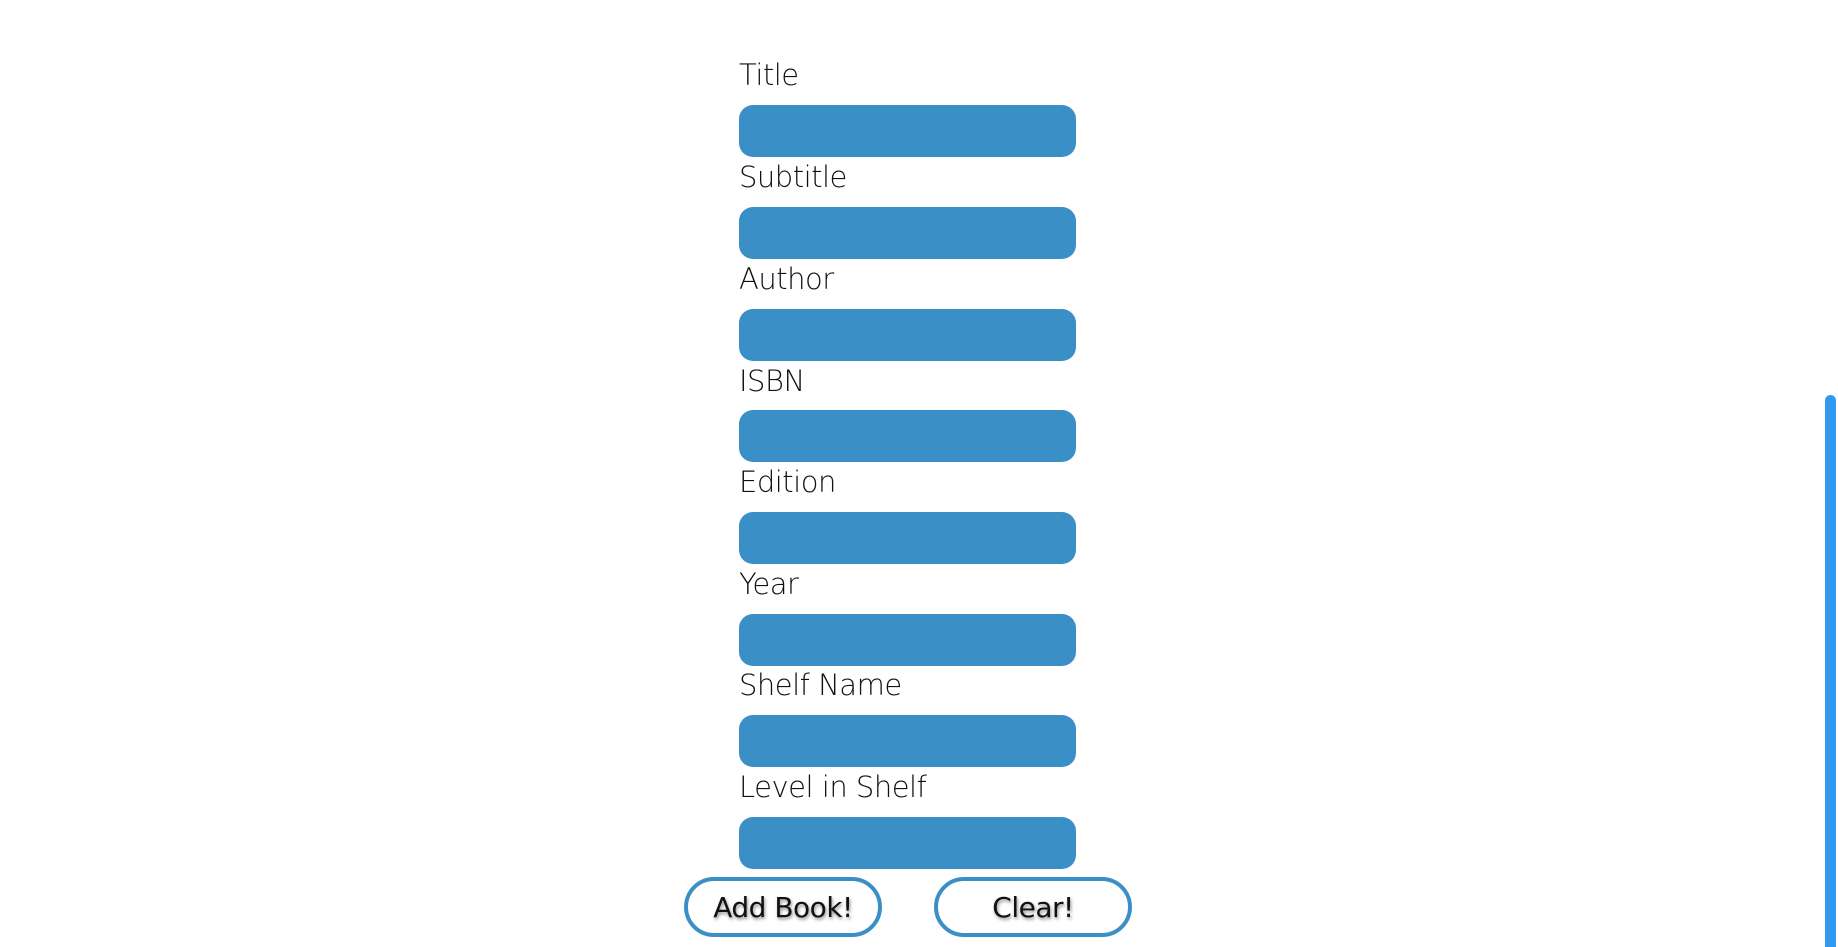 The image size is (1838, 947). I want to click on scrollbar-thumb, so click(1830, 671).